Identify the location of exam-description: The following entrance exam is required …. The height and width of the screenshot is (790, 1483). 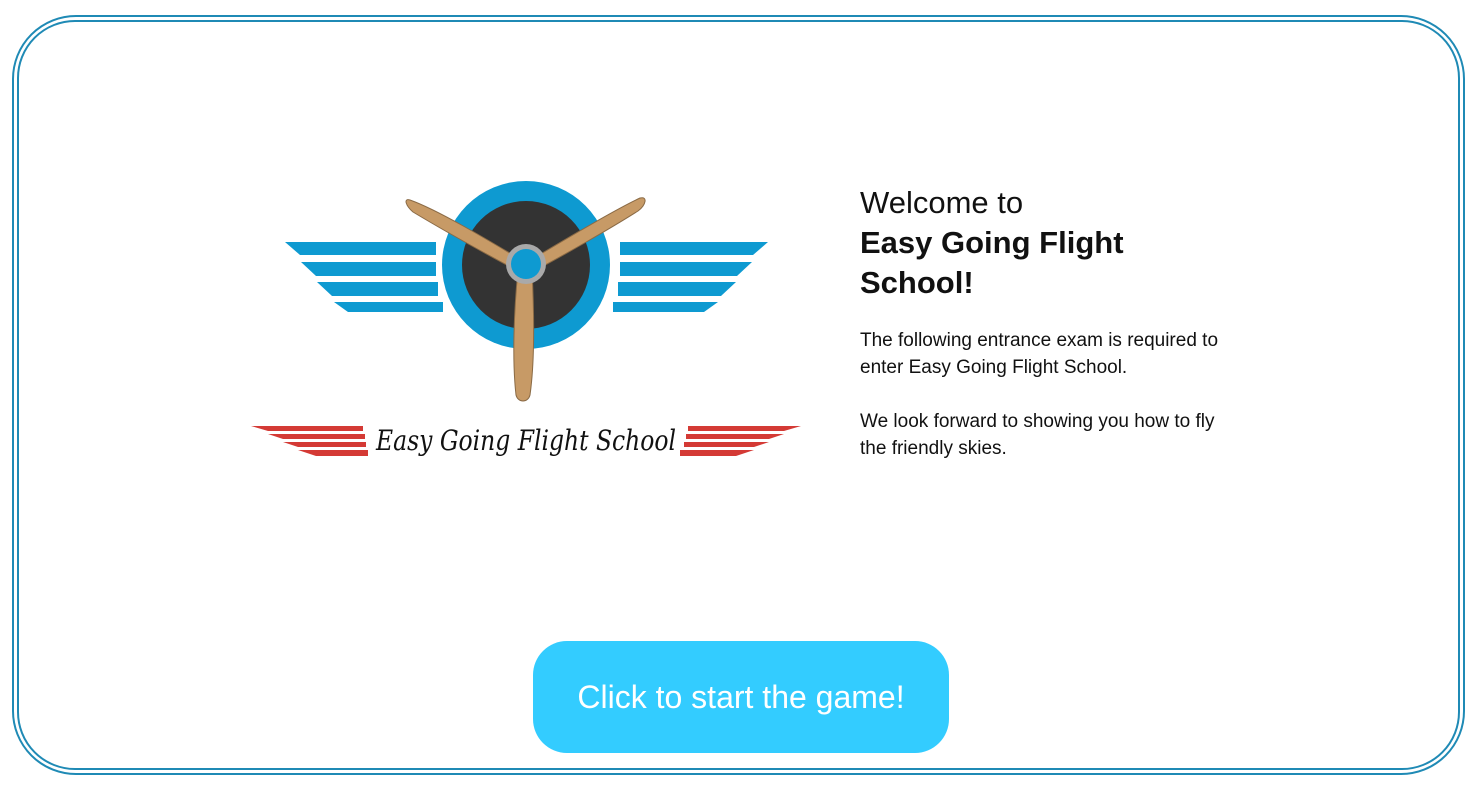
(1039, 354).